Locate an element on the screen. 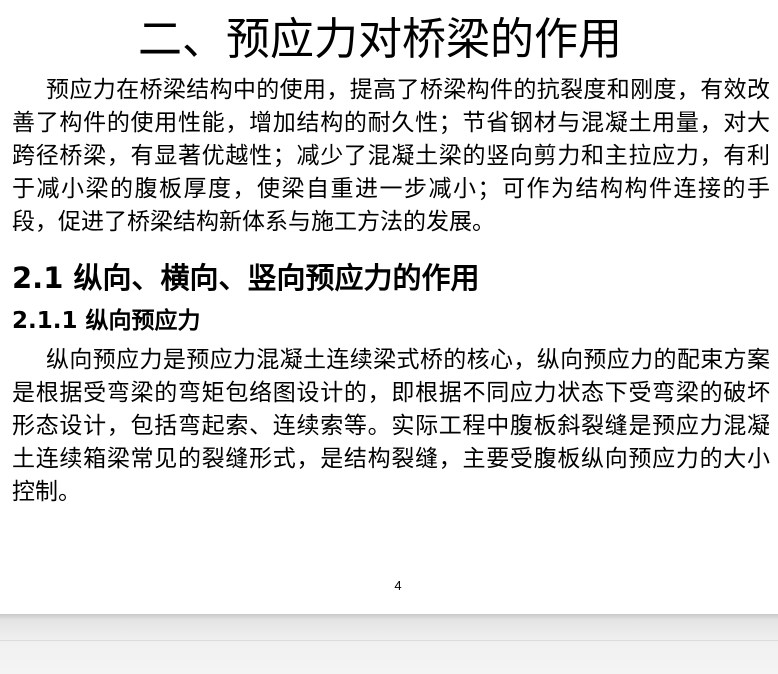 The height and width of the screenshot is (674, 778). page-title: 二、预应力对桥梁的作用 is located at coordinates (380, 39).